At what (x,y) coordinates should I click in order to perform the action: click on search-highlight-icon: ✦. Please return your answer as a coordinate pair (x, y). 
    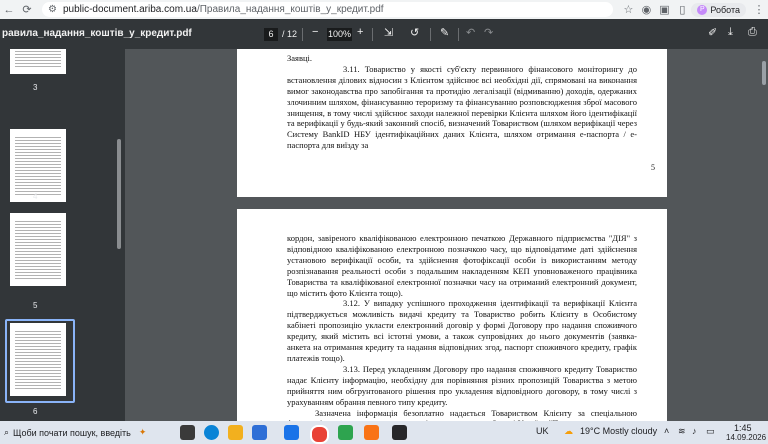
    Looking at the image, I should click on (142, 432).